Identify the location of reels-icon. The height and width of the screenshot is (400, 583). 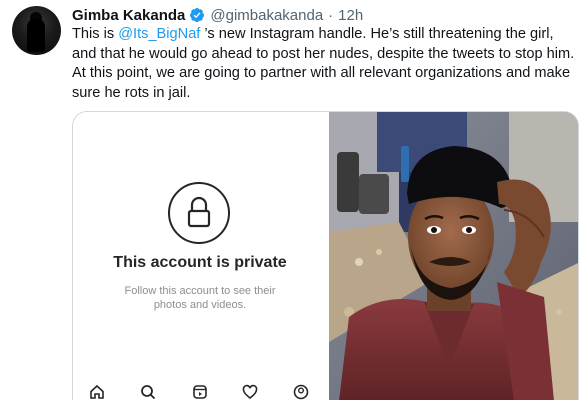
(200, 392).